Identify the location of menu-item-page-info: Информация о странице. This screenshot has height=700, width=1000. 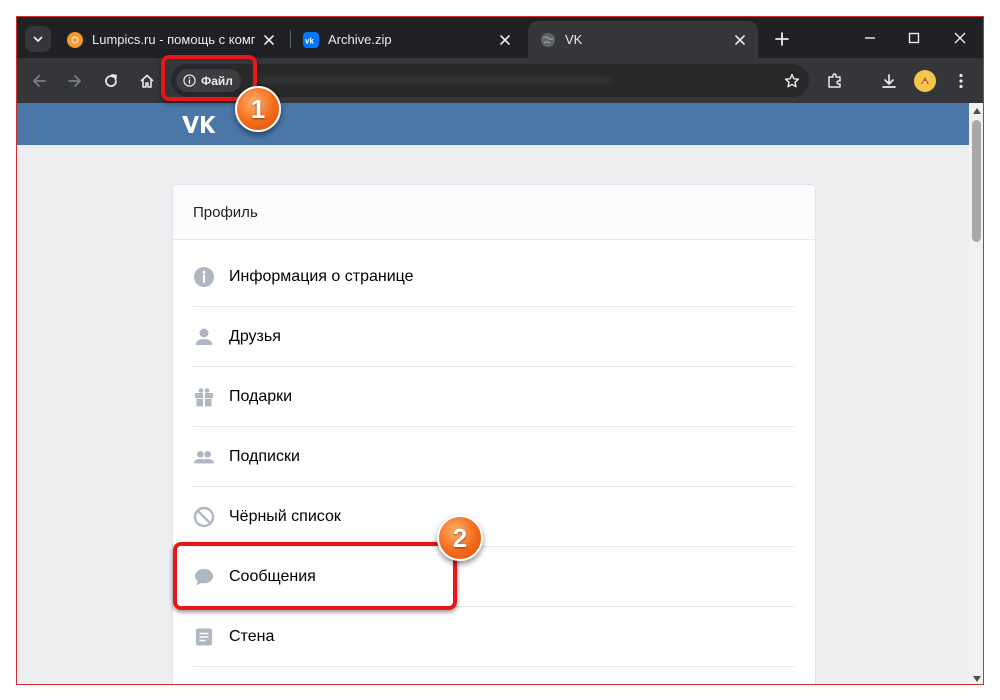
(493, 277).